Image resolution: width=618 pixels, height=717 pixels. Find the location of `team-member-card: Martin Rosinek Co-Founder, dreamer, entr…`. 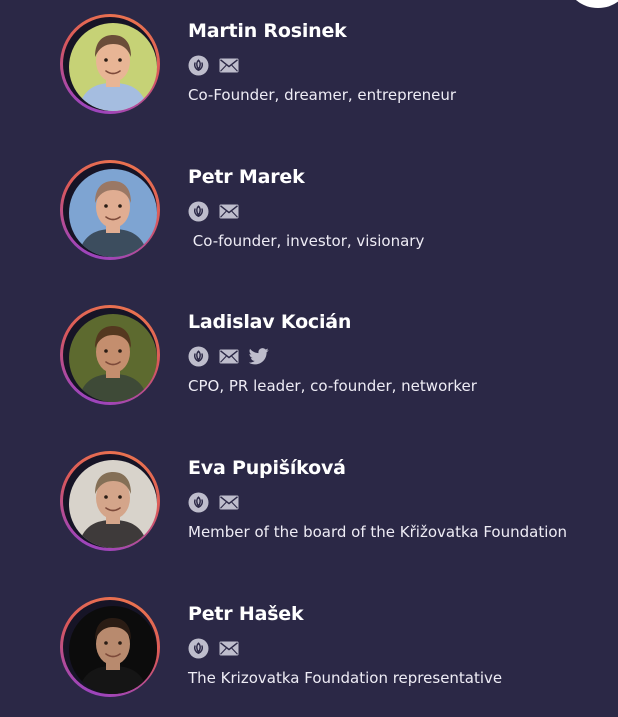

team-member-card: Martin Rosinek Co-Founder, dreamer, entr… is located at coordinates (330, 64).